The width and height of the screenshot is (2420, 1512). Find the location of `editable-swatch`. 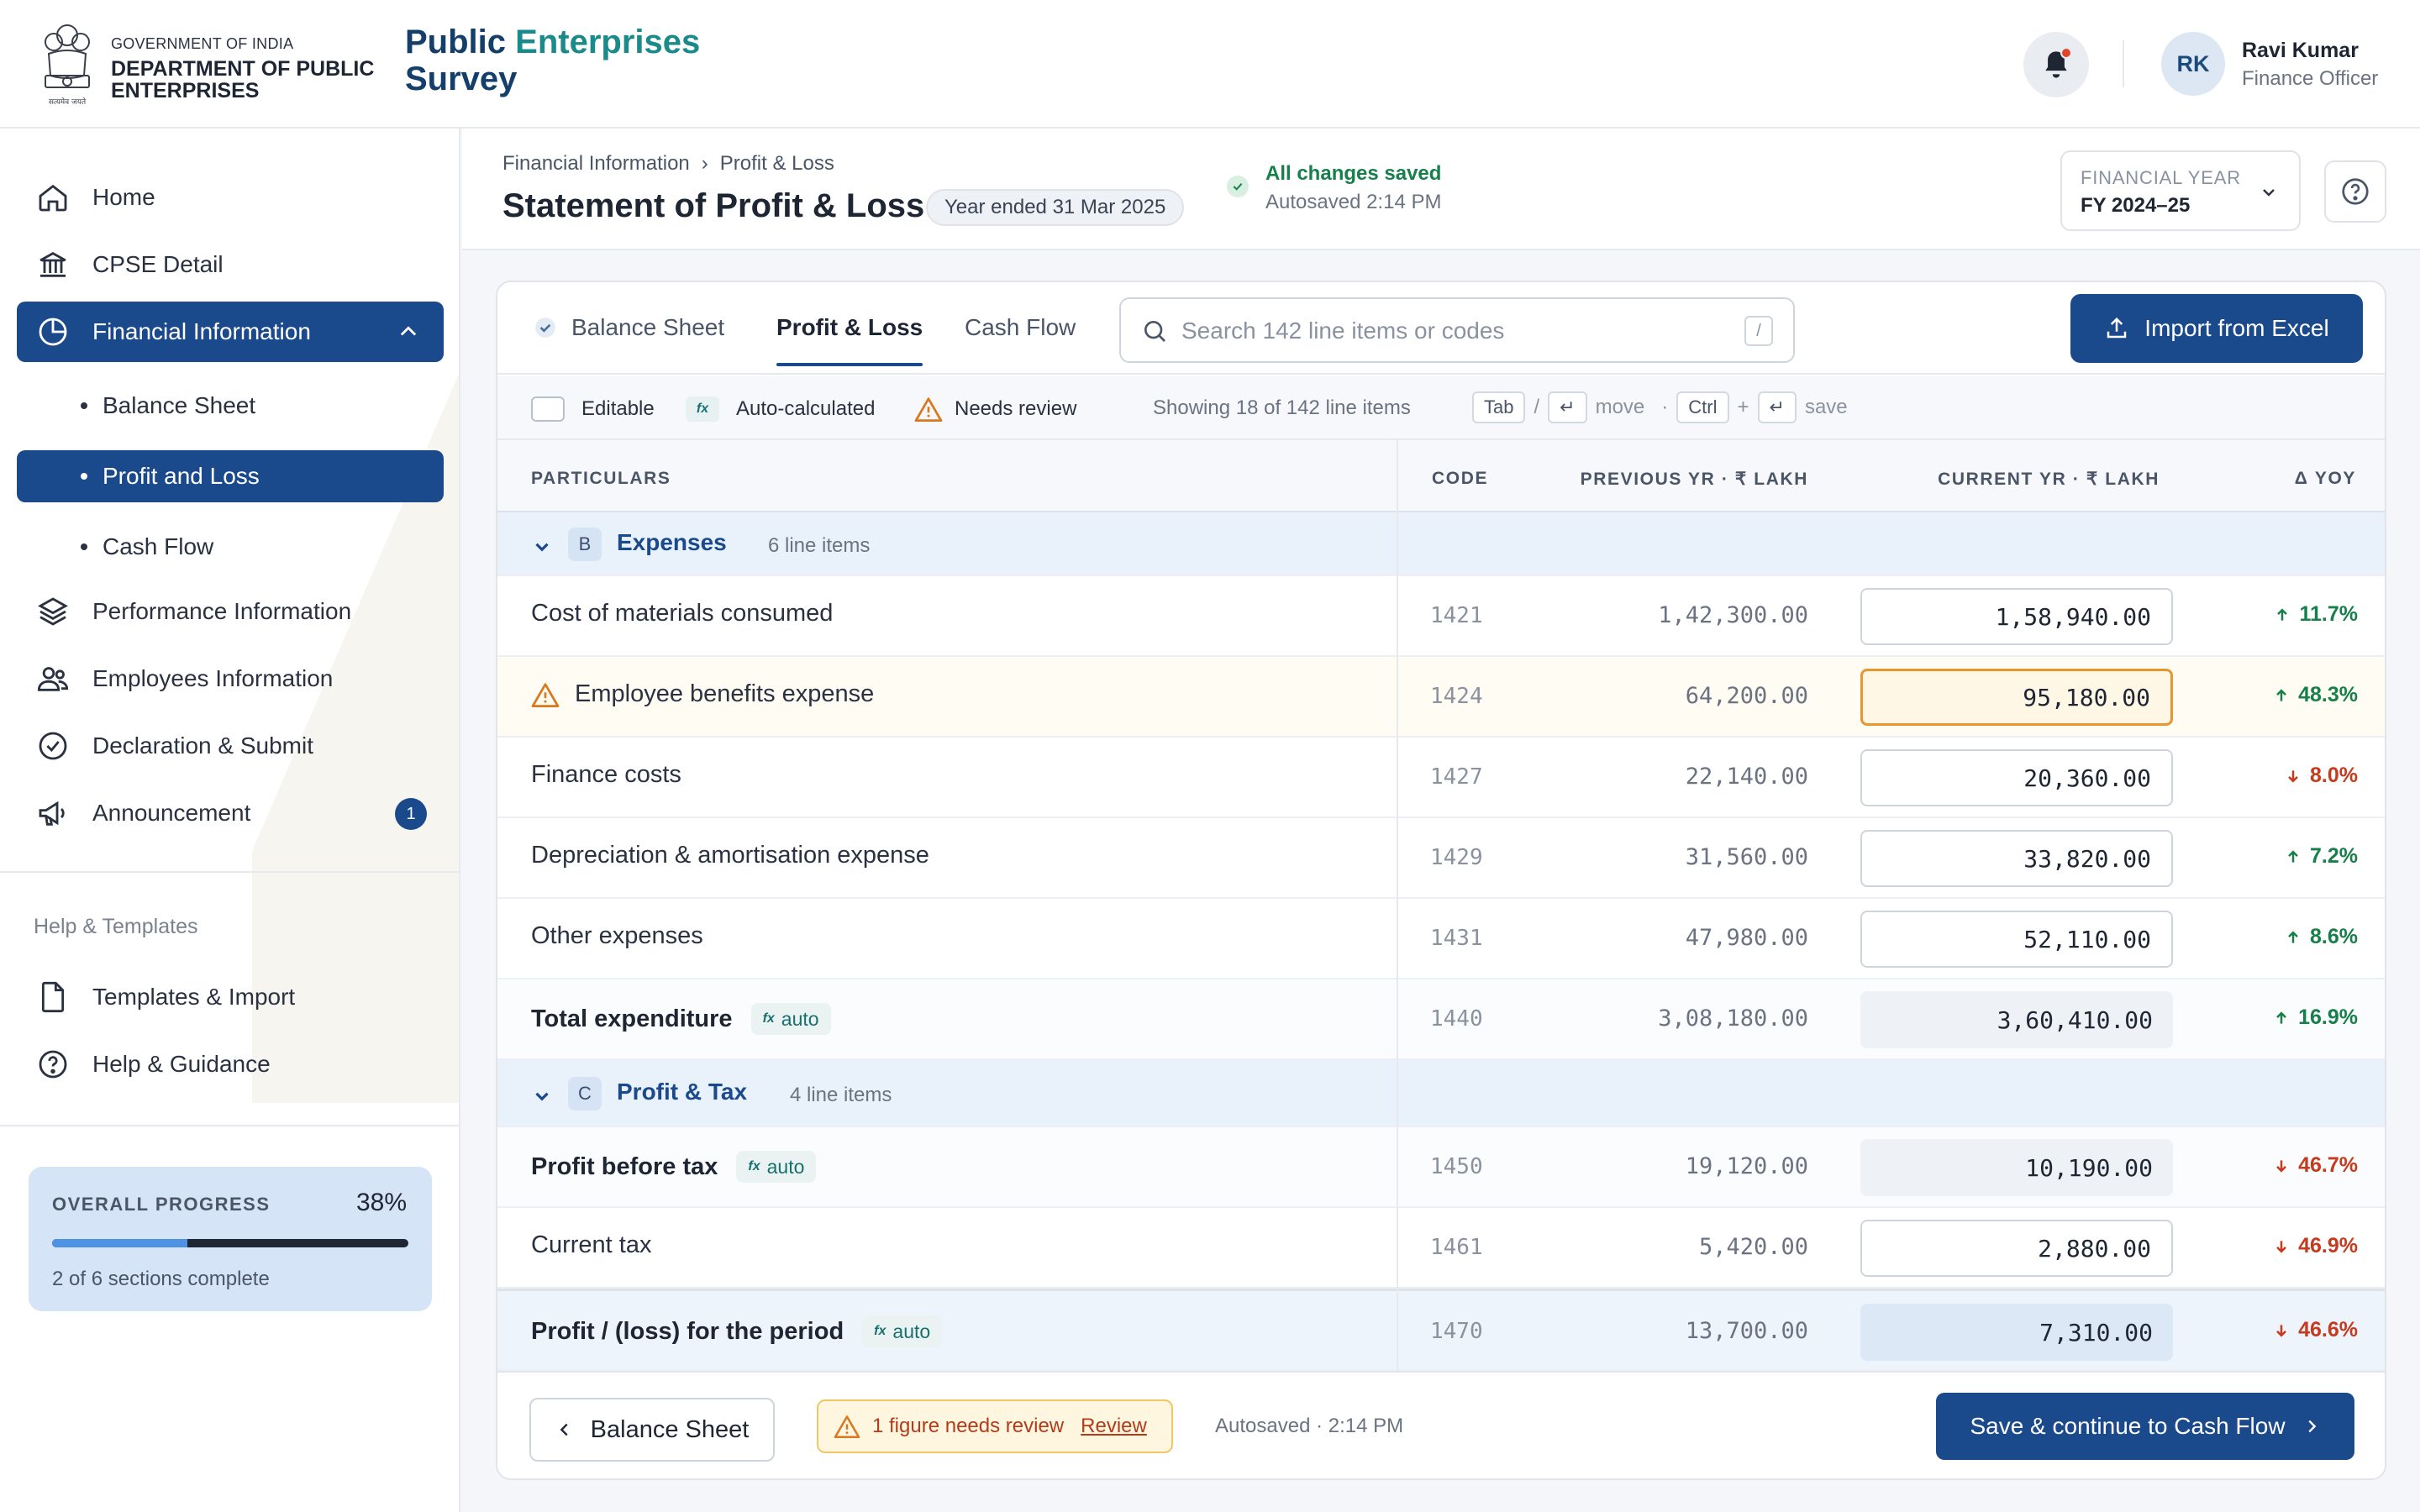

editable-swatch is located at coordinates (548, 409).